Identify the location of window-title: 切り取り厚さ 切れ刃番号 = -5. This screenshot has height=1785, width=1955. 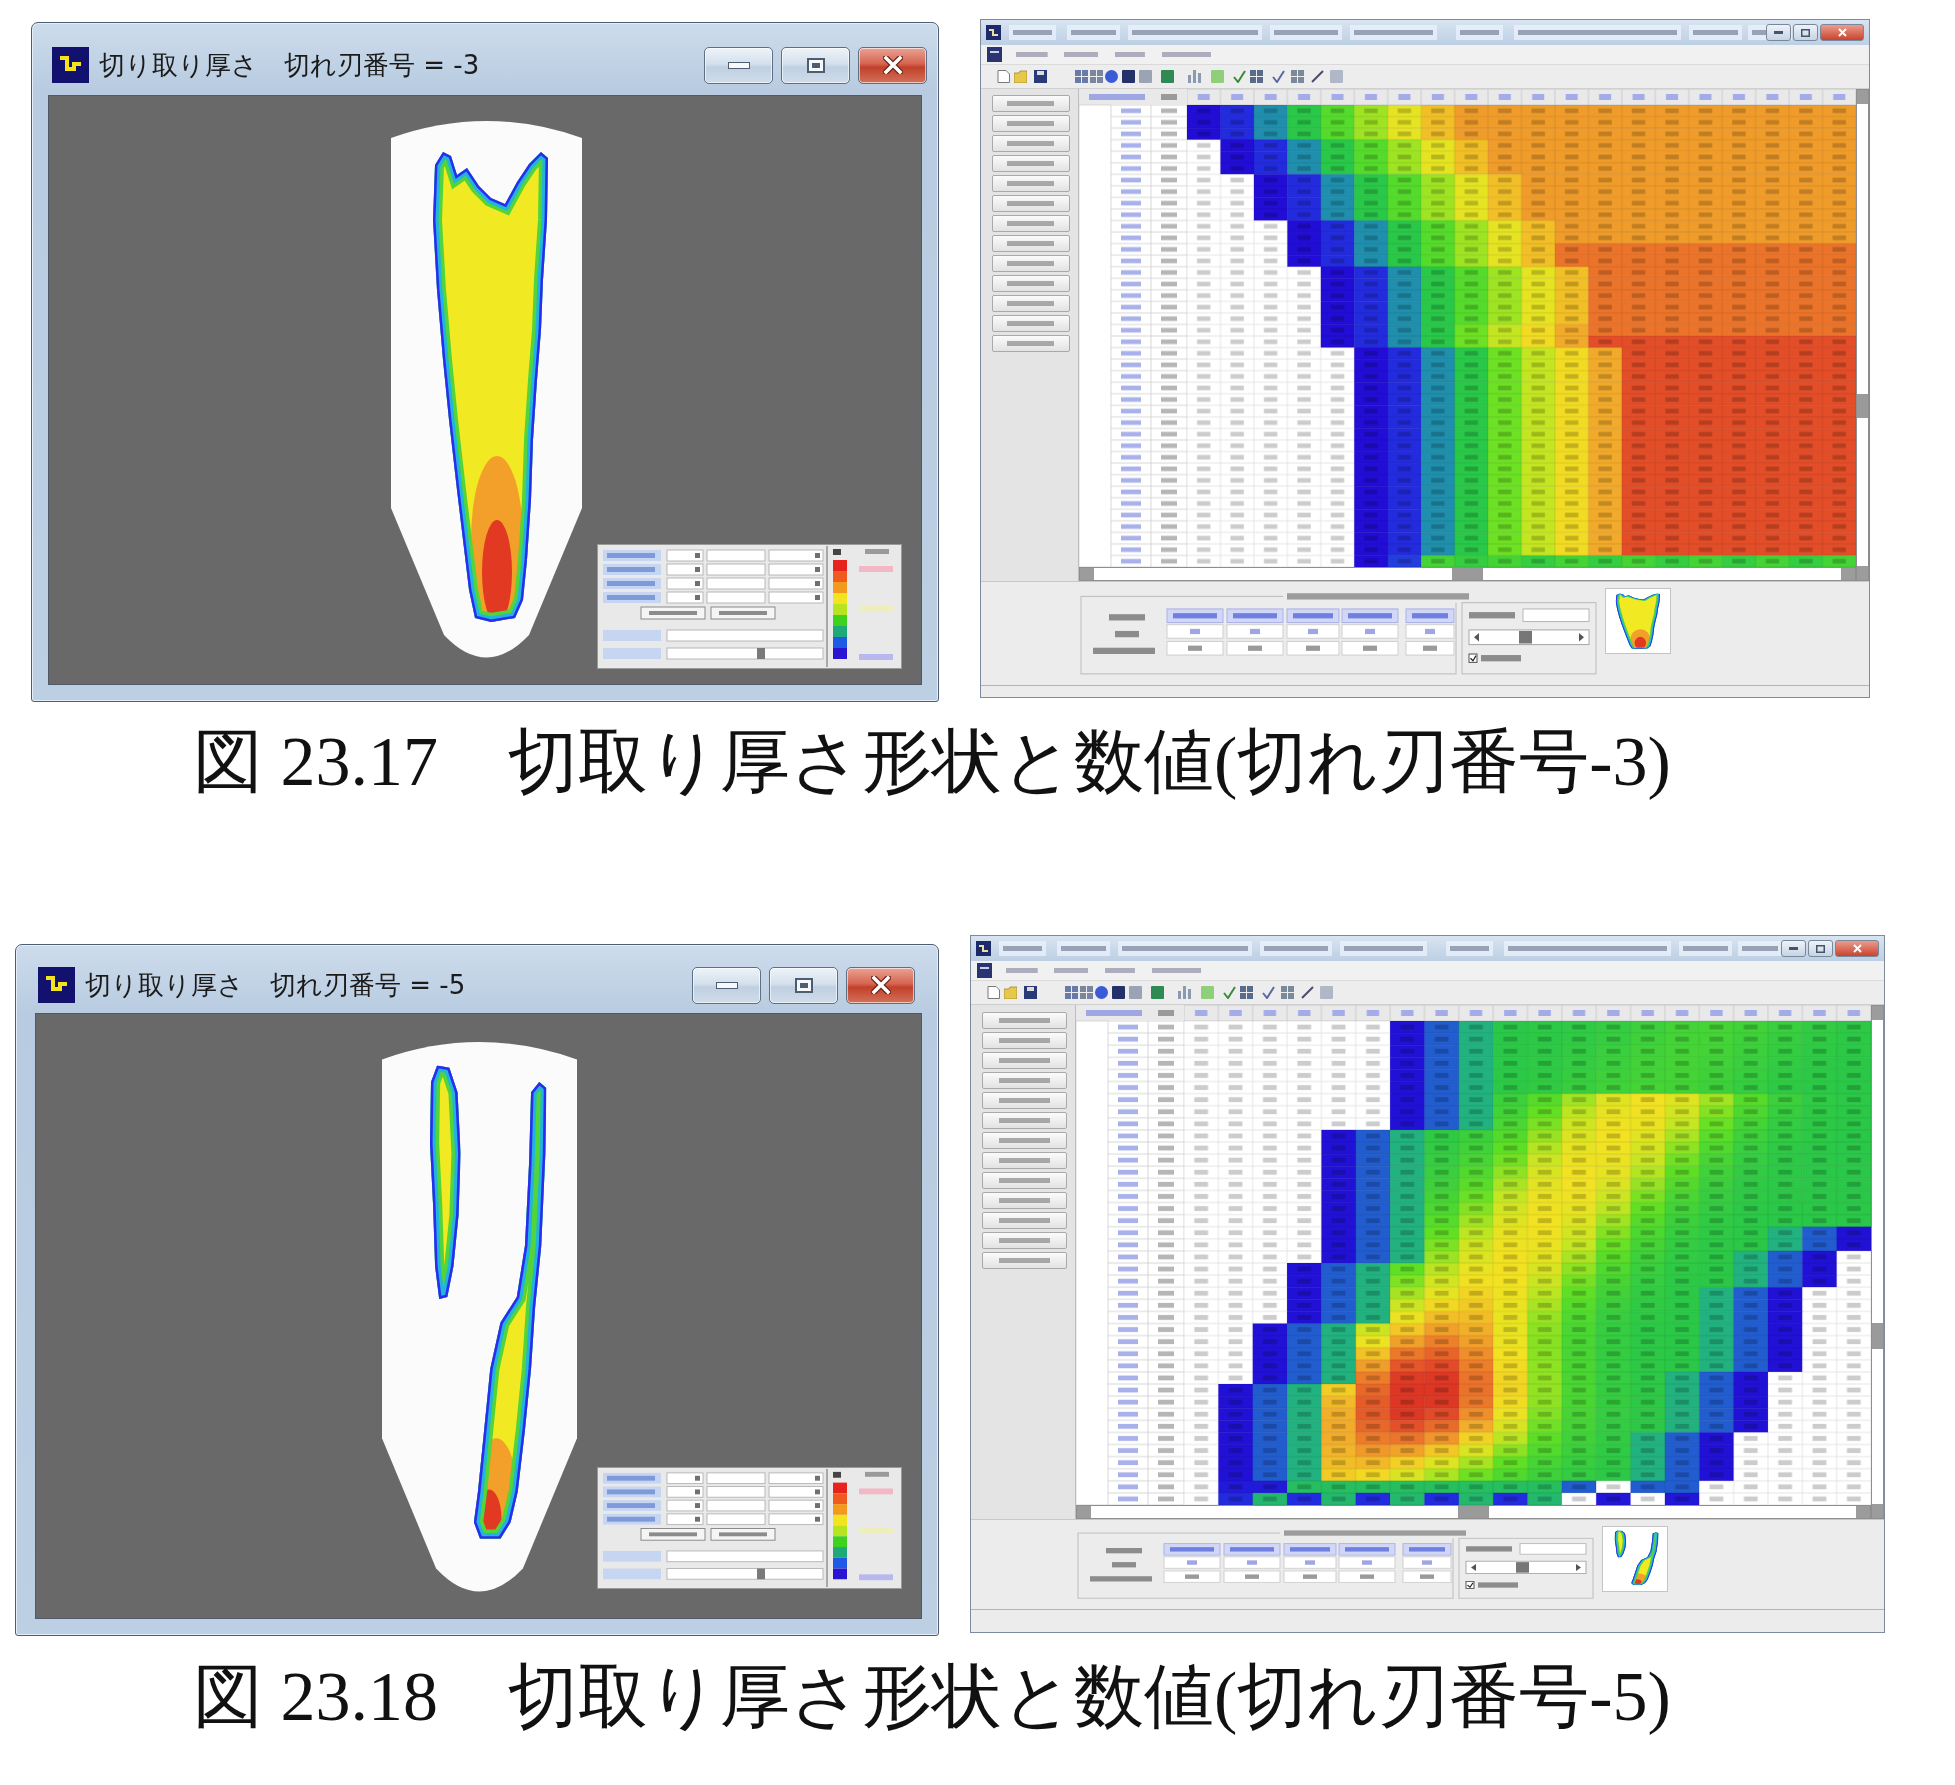
(275, 985).